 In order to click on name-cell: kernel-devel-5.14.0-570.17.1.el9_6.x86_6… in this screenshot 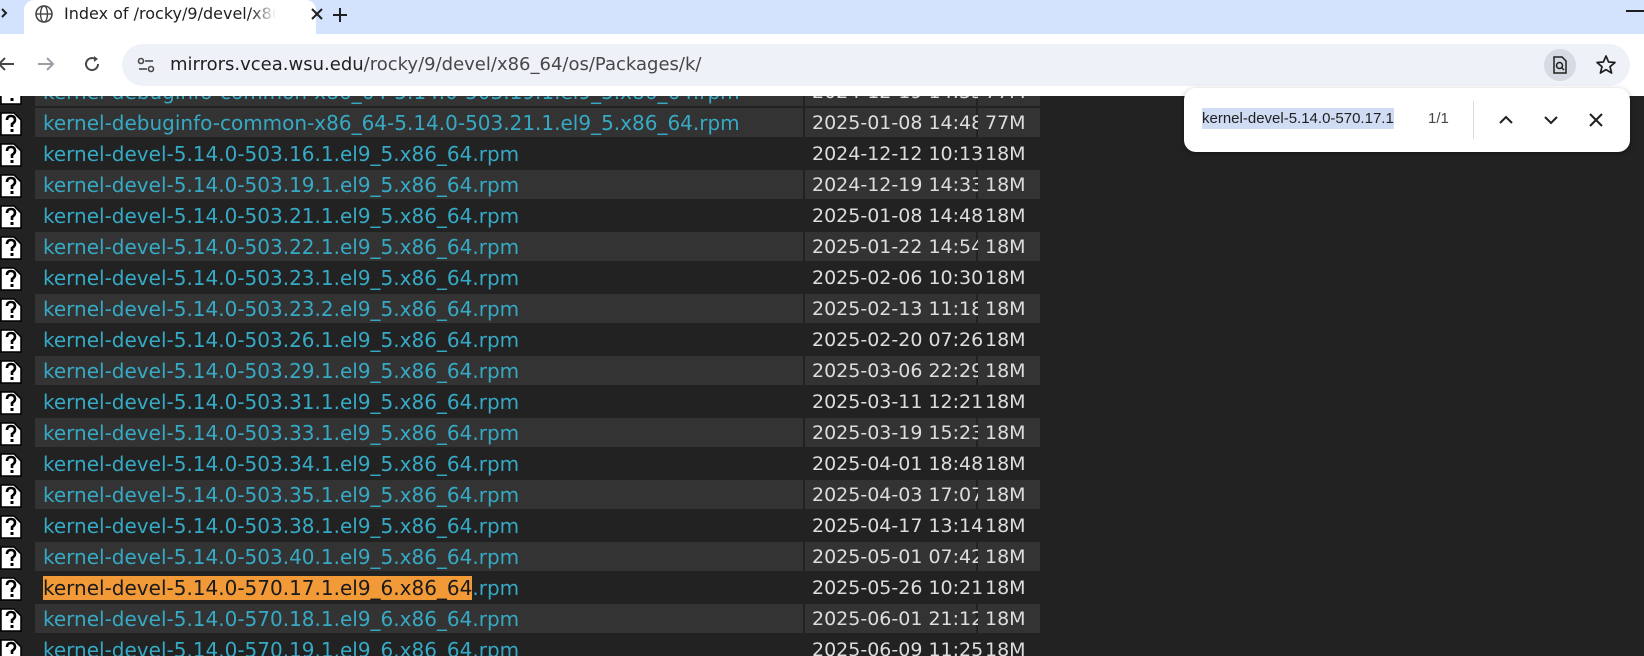, I will do `click(419, 587)`.